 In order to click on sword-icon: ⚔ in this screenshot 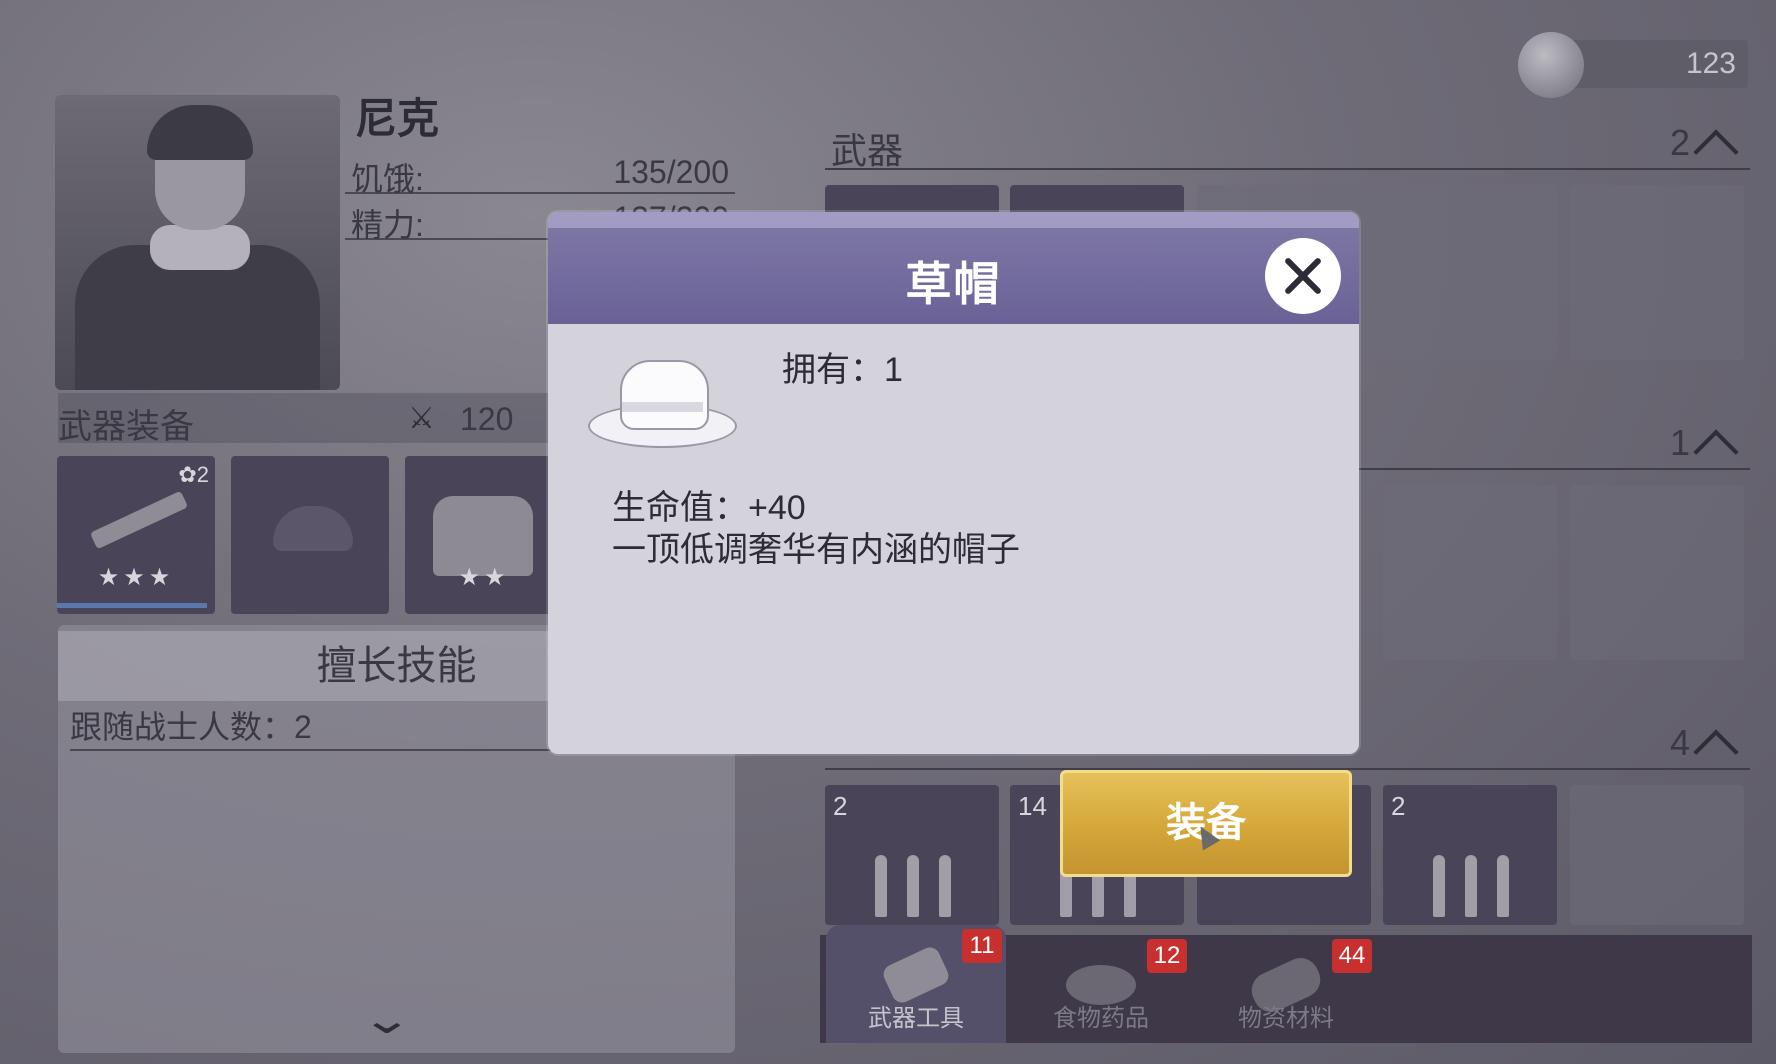, I will do `click(421, 418)`.